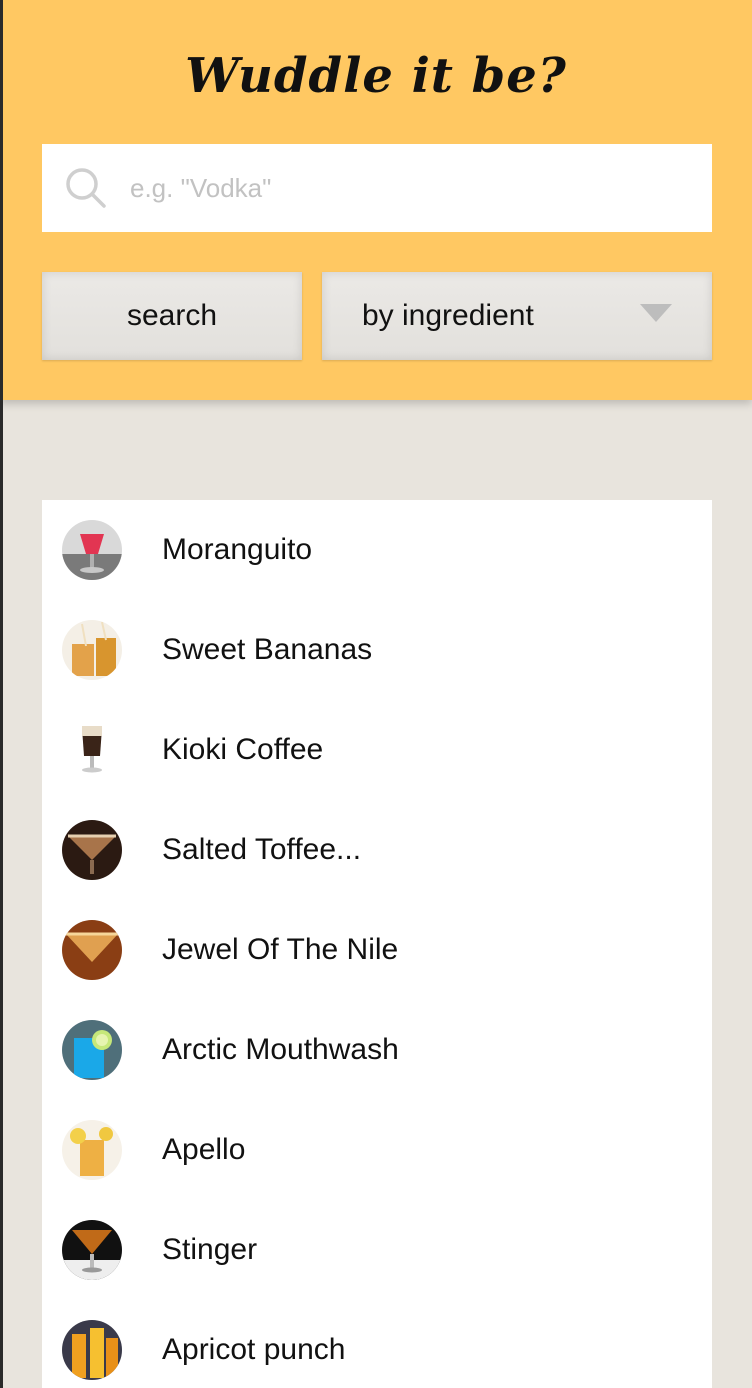  I want to click on list-item: Moranguito, so click(377, 550).